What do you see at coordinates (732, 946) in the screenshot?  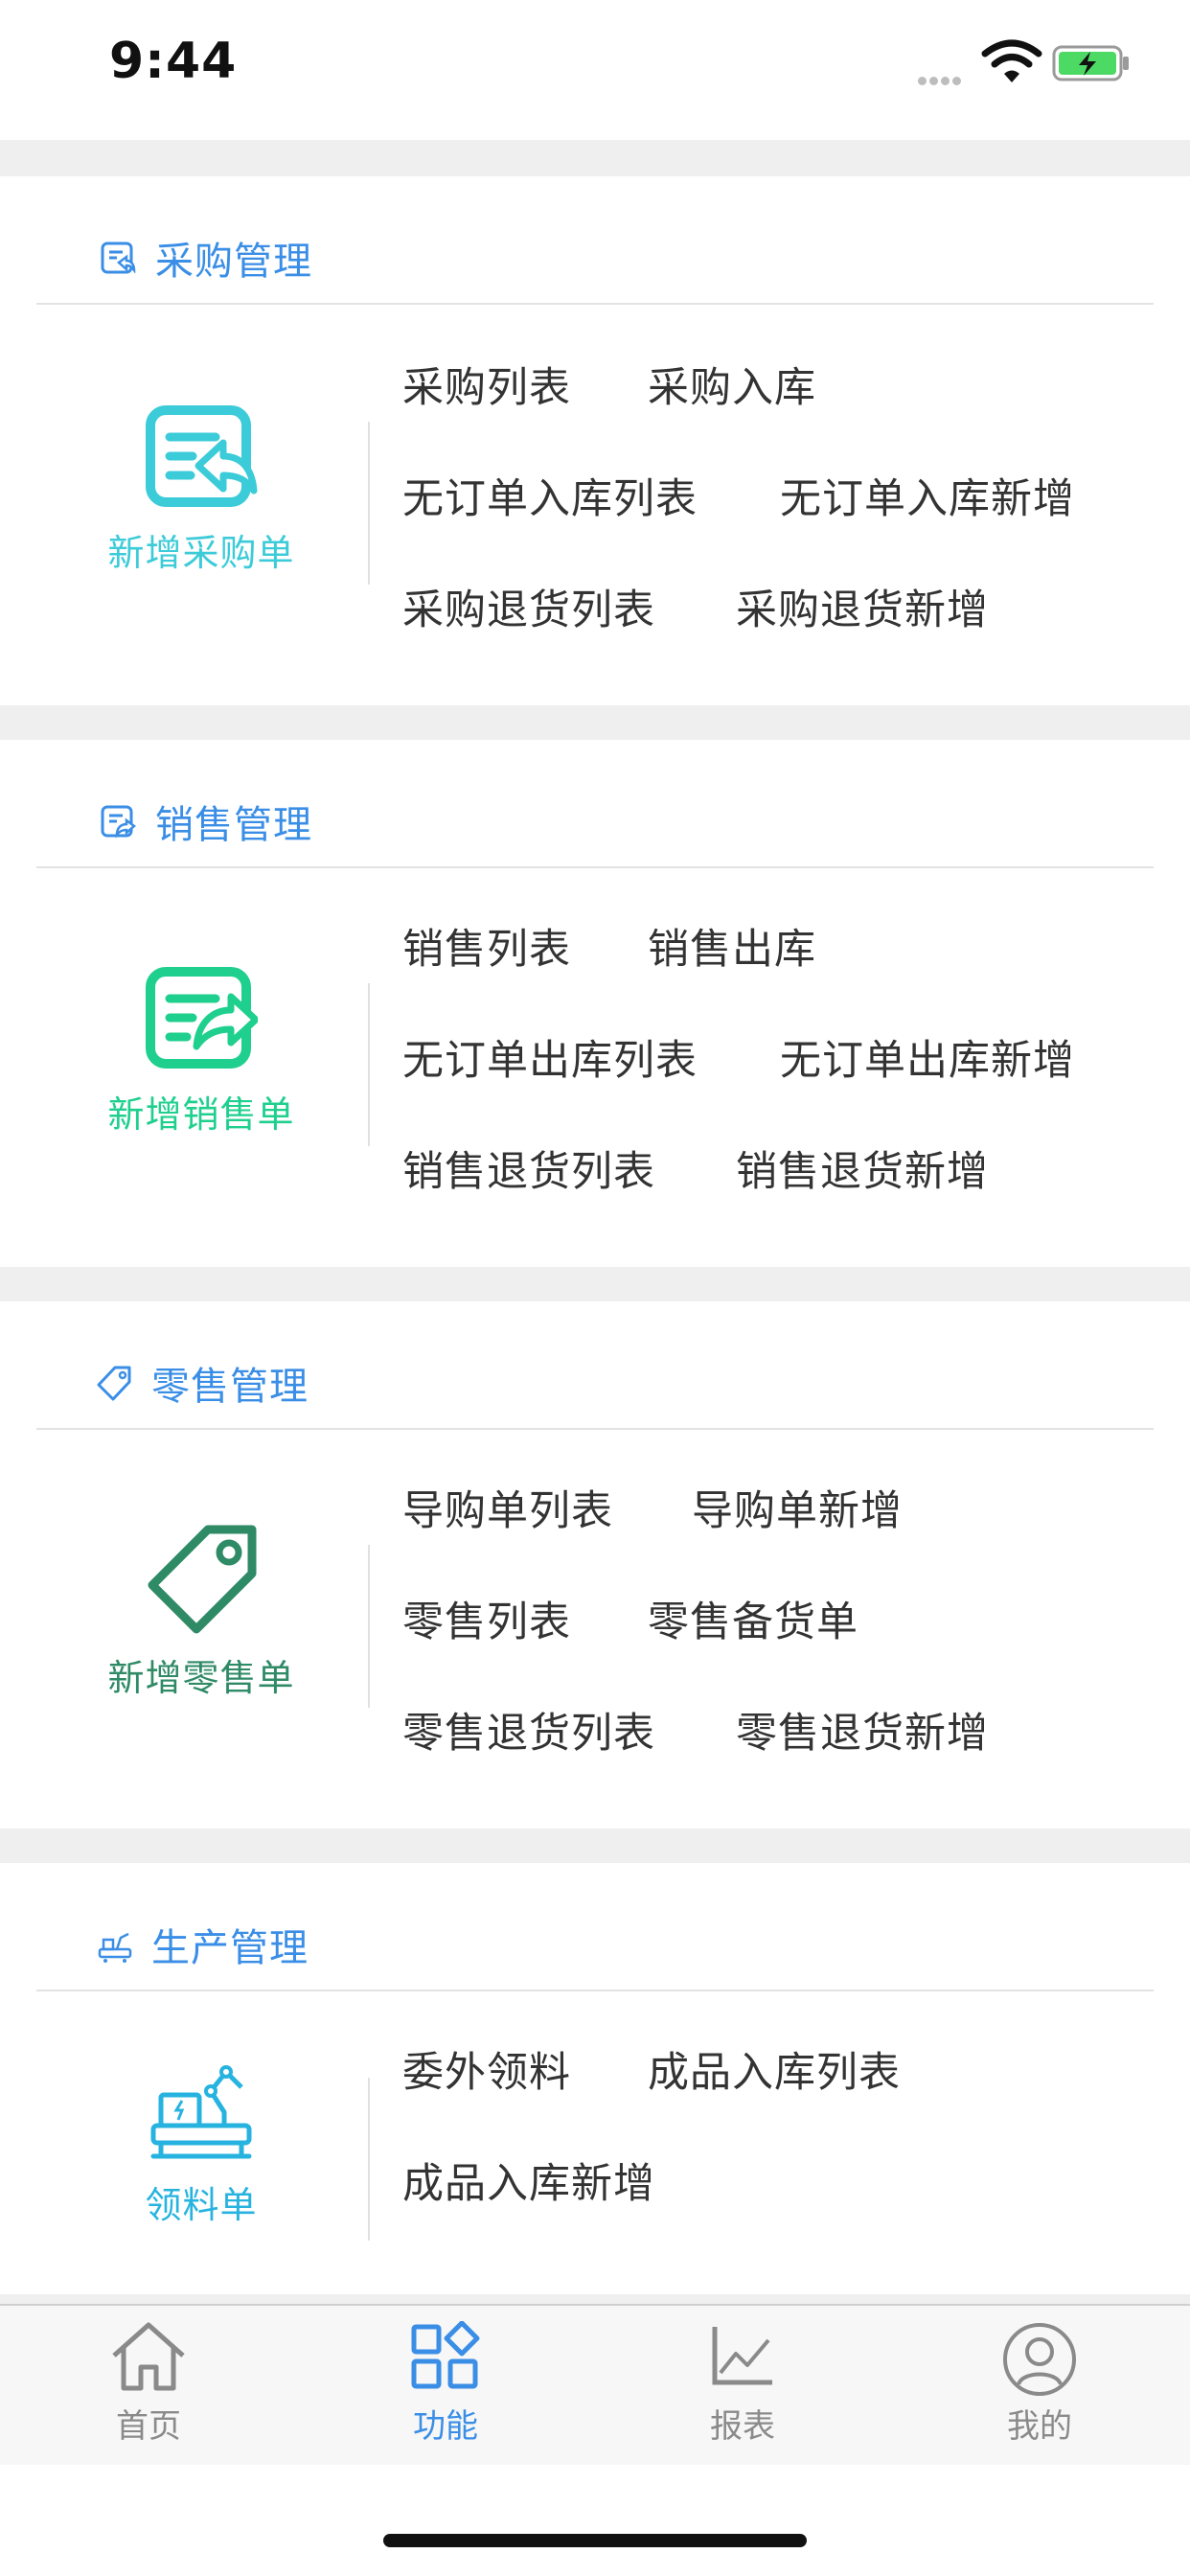 I see `link-sales-outbound: 销售出库` at bounding box center [732, 946].